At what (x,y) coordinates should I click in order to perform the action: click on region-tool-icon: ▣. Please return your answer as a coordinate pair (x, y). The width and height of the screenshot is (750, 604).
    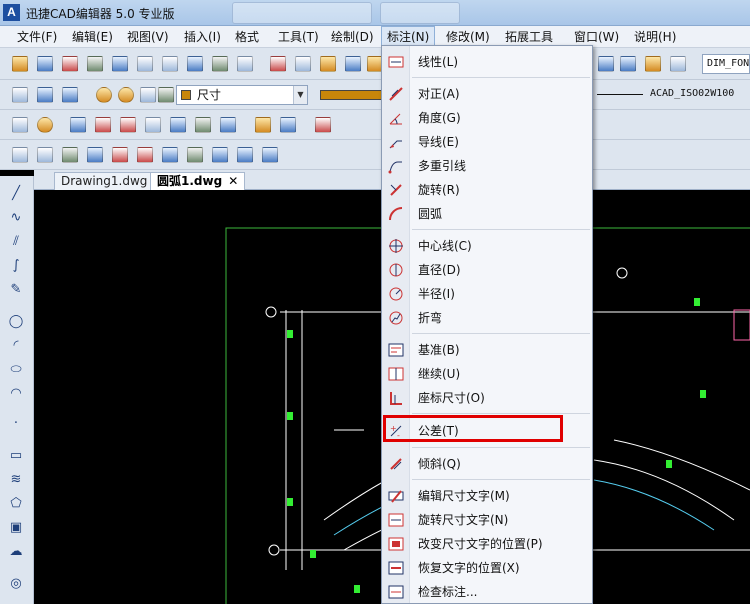
    Looking at the image, I should click on (16, 528).